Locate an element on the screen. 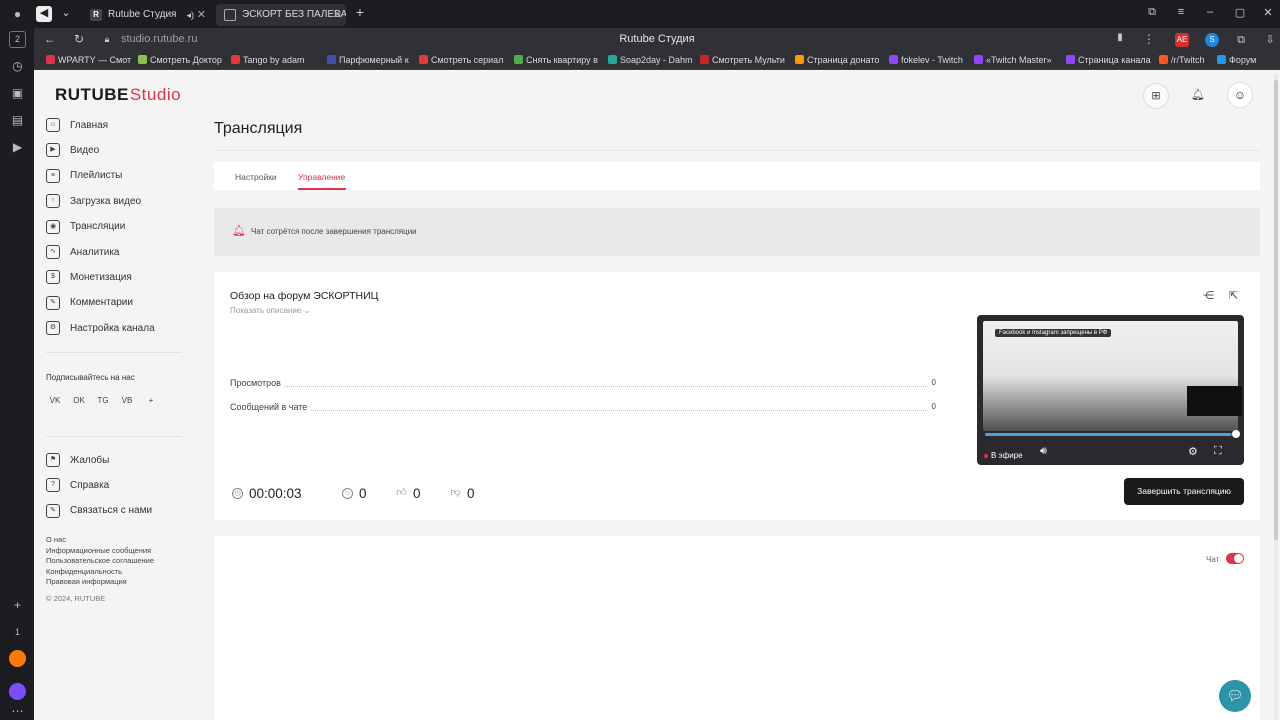  bookmark-item: Страница донато is located at coordinates (838, 60).